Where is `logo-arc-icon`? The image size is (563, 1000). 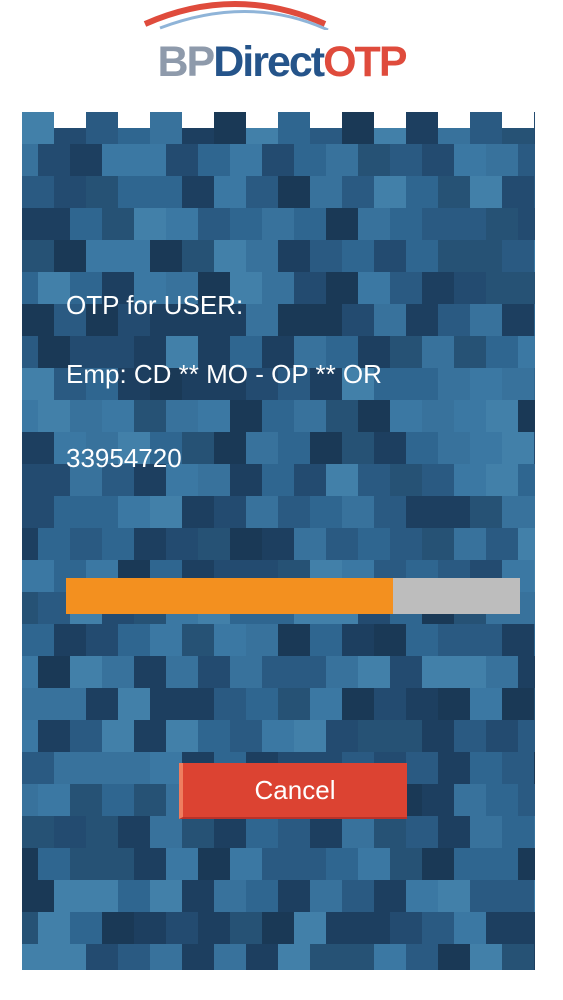
logo-arc-icon is located at coordinates (236, 15).